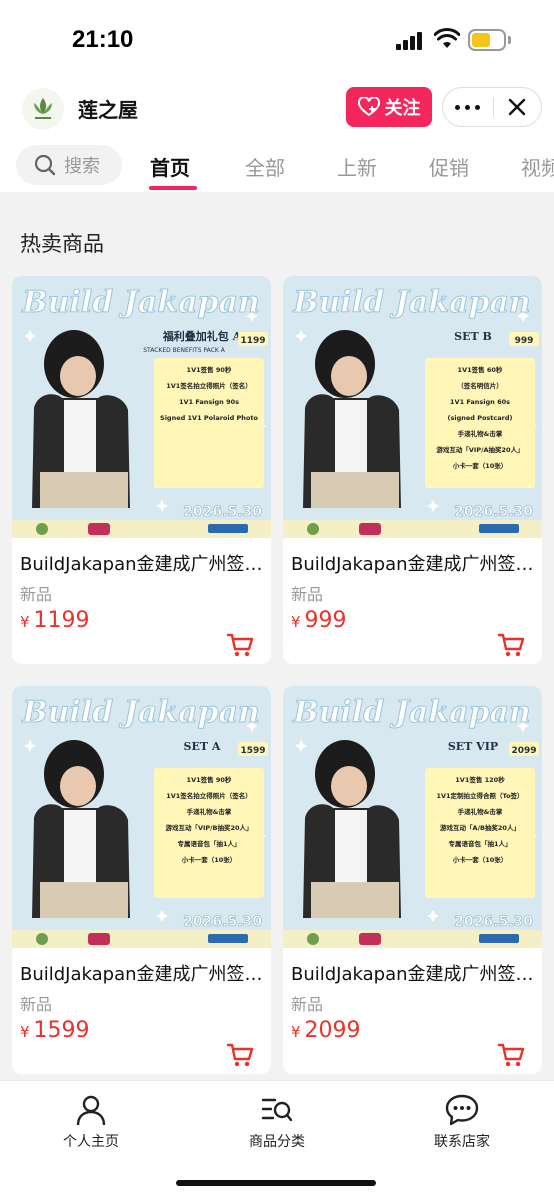 Image resolution: width=554 pixels, height=1200 pixels. I want to click on cellular-signal-icon, so click(409, 41).